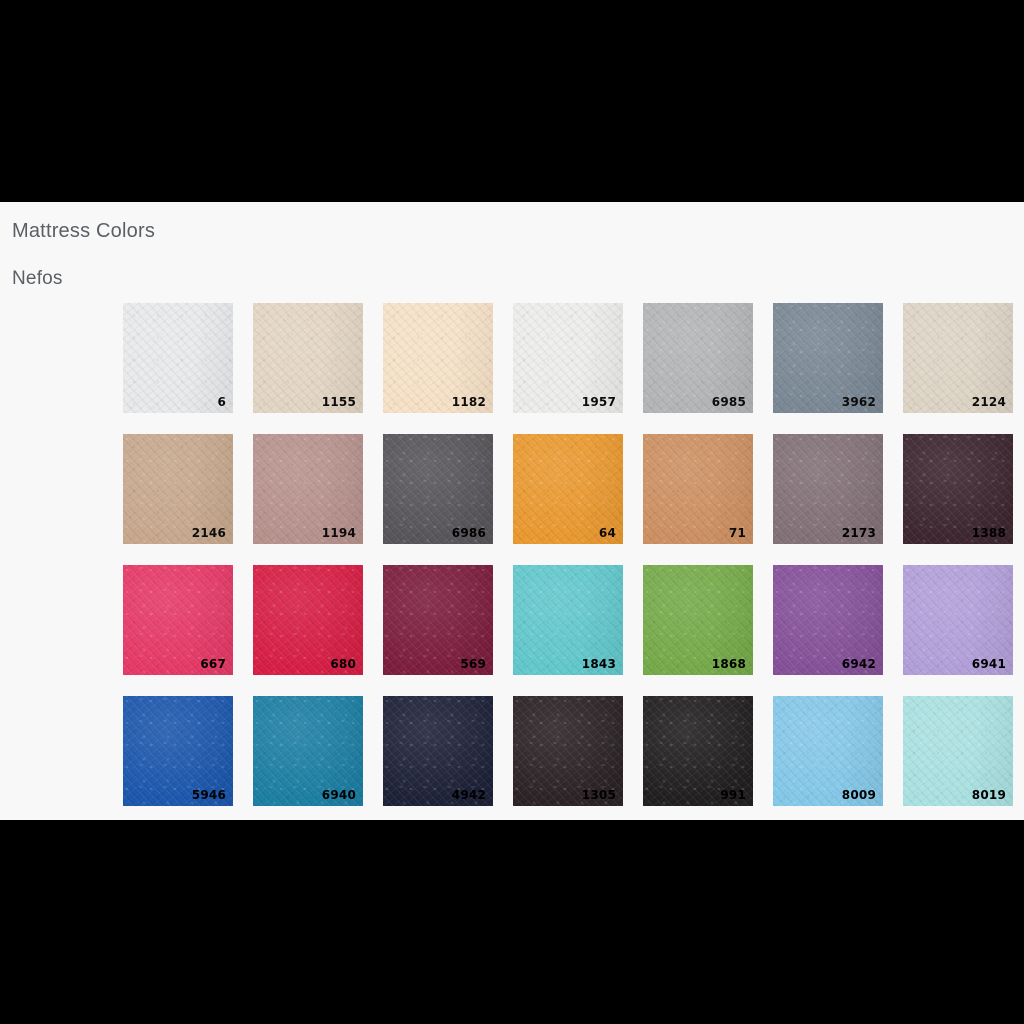 The width and height of the screenshot is (1024, 1024). What do you see at coordinates (958, 358) in the screenshot?
I see `color-swatch: 2124` at bounding box center [958, 358].